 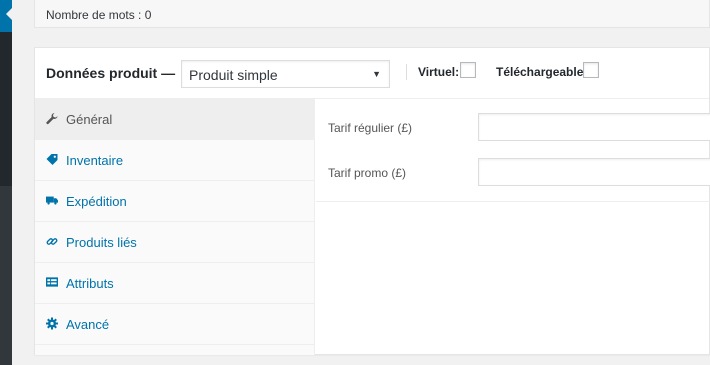 What do you see at coordinates (174, 119) in the screenshot?
I see `tab-general: Général` at bounding box center [174, 119].